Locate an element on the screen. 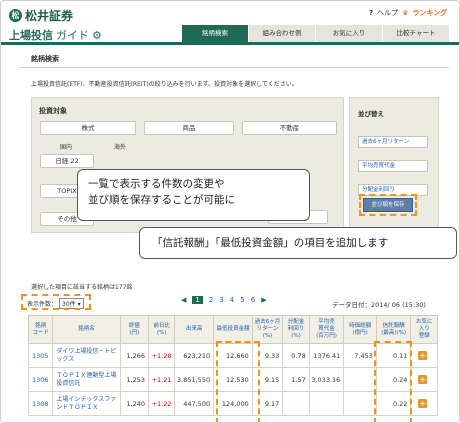  col-trust-fee: 信託報酬 (最高)(%) is located at coordinates (393, 329).